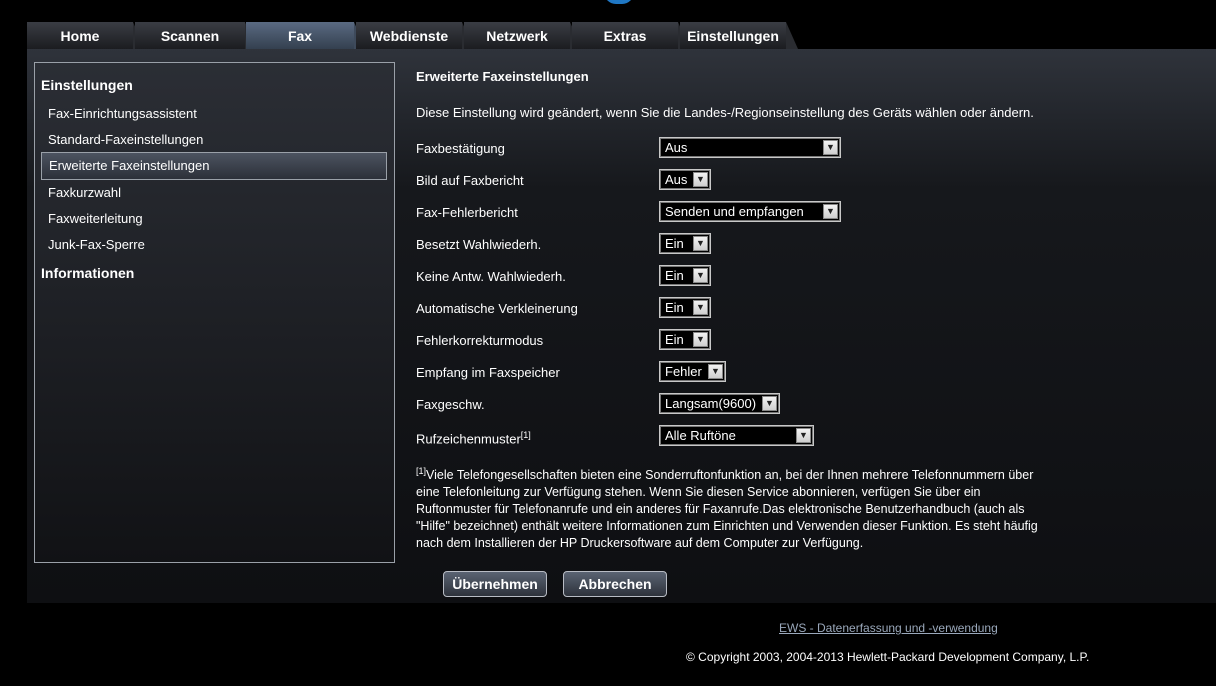 The height and width of the screenshot is (686, 1216). I want to click on select-ring-pattern: Alle Ruftöne ▼, so click(736, 435).